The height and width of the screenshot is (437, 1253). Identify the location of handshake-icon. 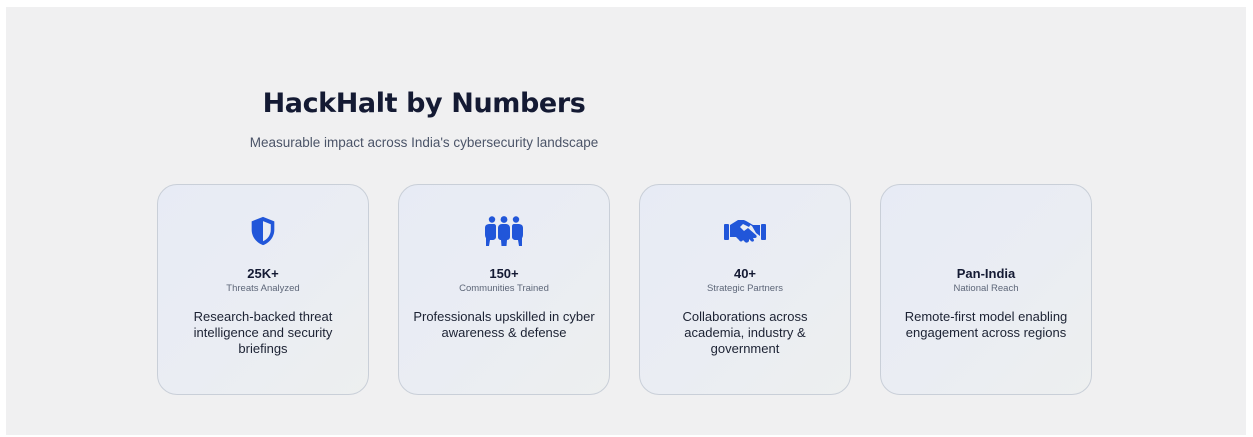
(745, 231).